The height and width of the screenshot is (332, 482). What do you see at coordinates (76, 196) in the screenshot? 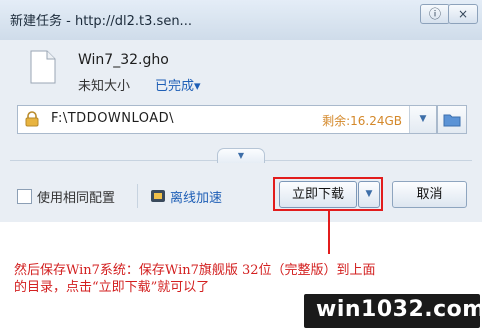
I see `same-config-label: 使用相同配置` at bounding box center [76, 196].